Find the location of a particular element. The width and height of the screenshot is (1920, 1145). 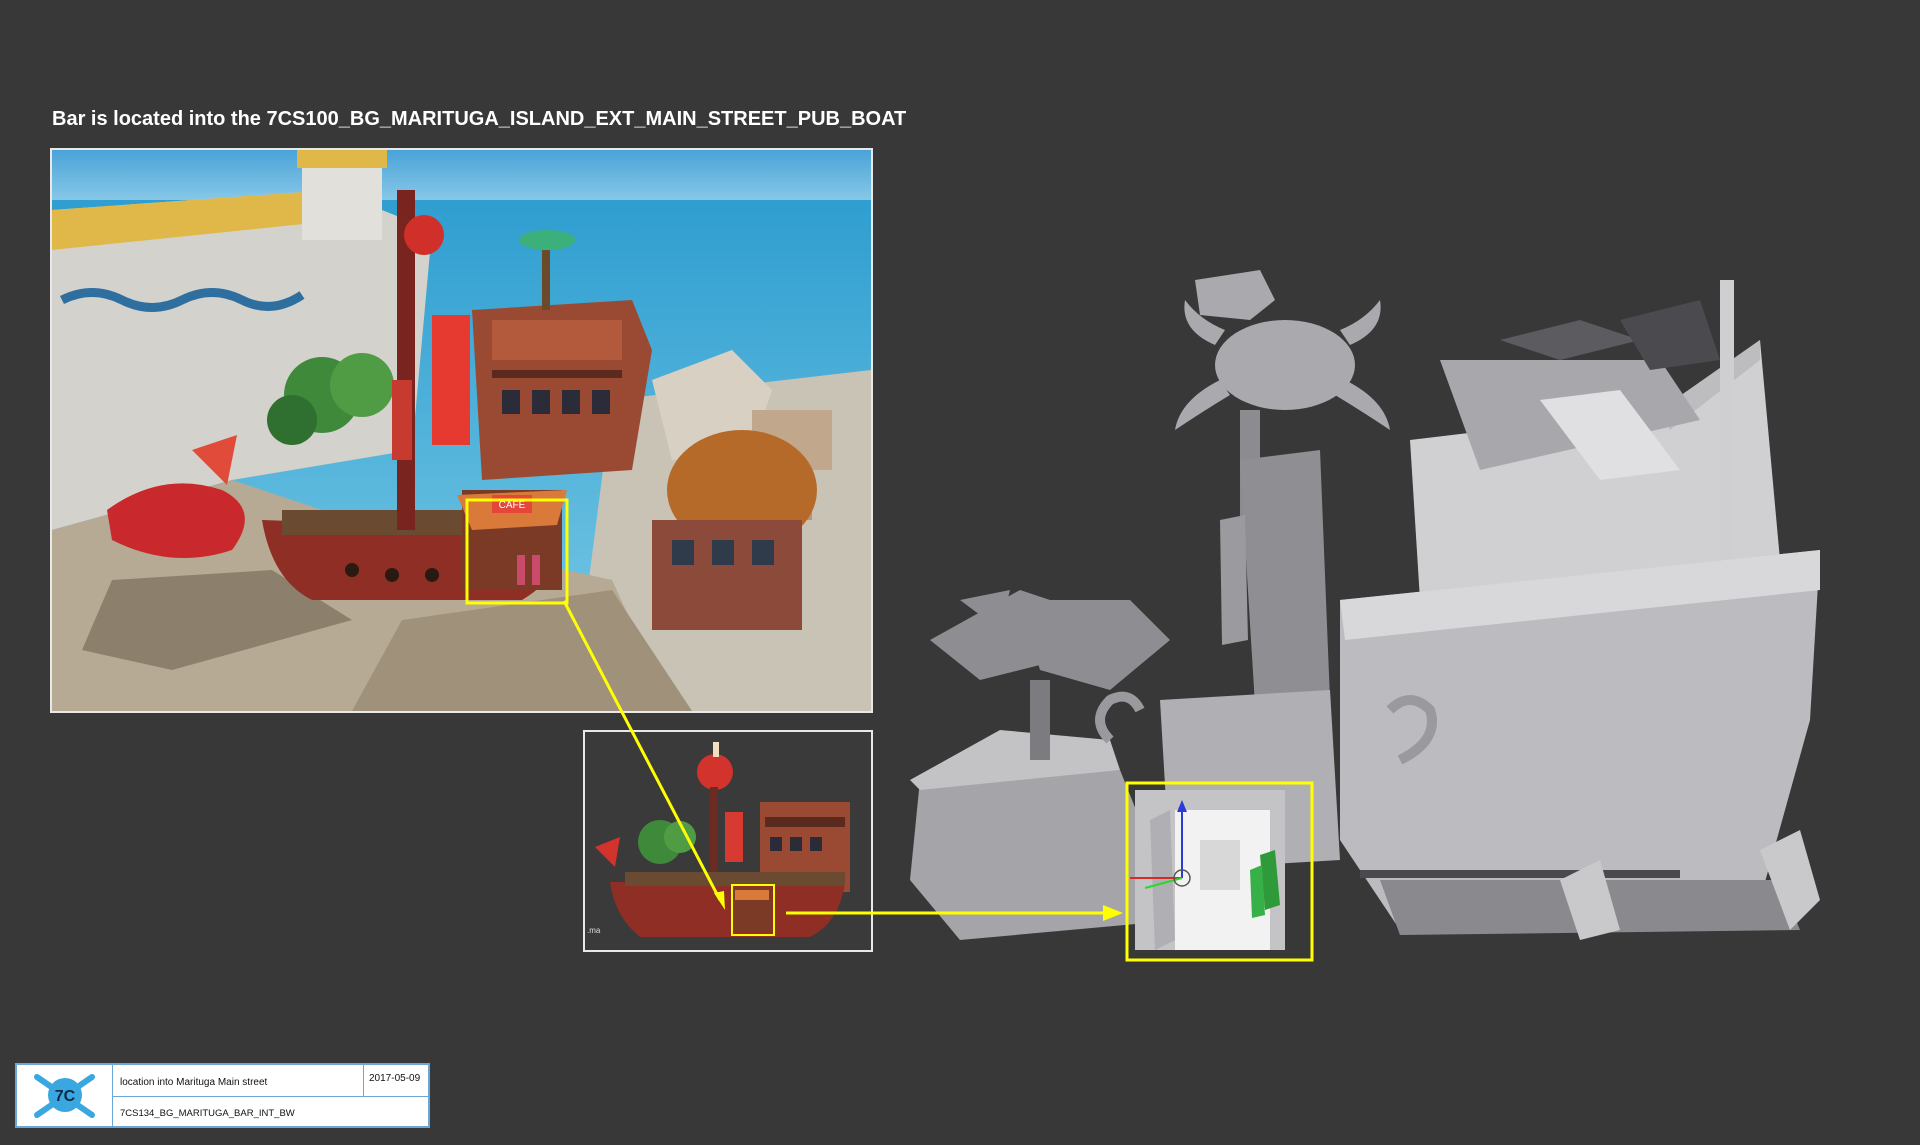

tree-model is located at coordinates (1050, 675).